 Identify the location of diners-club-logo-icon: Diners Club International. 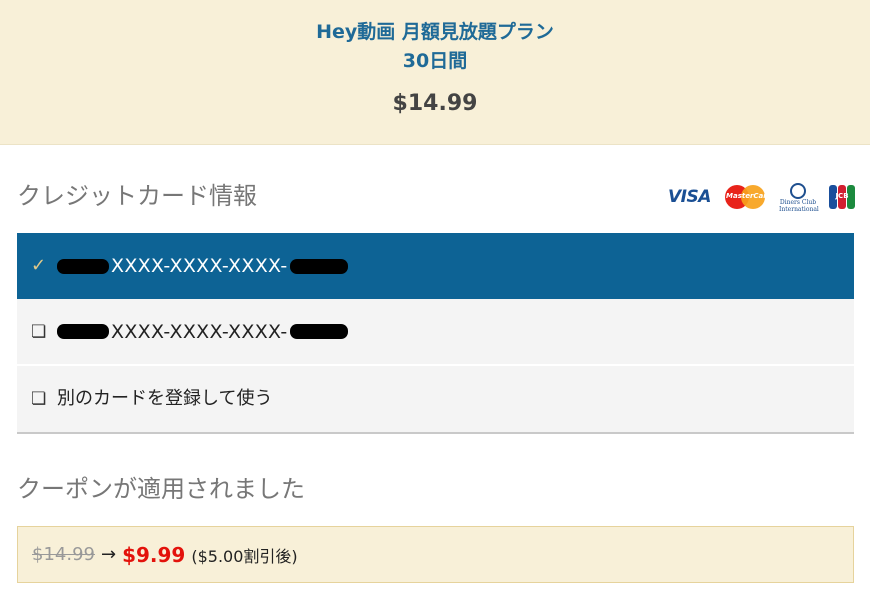
(799, 197).